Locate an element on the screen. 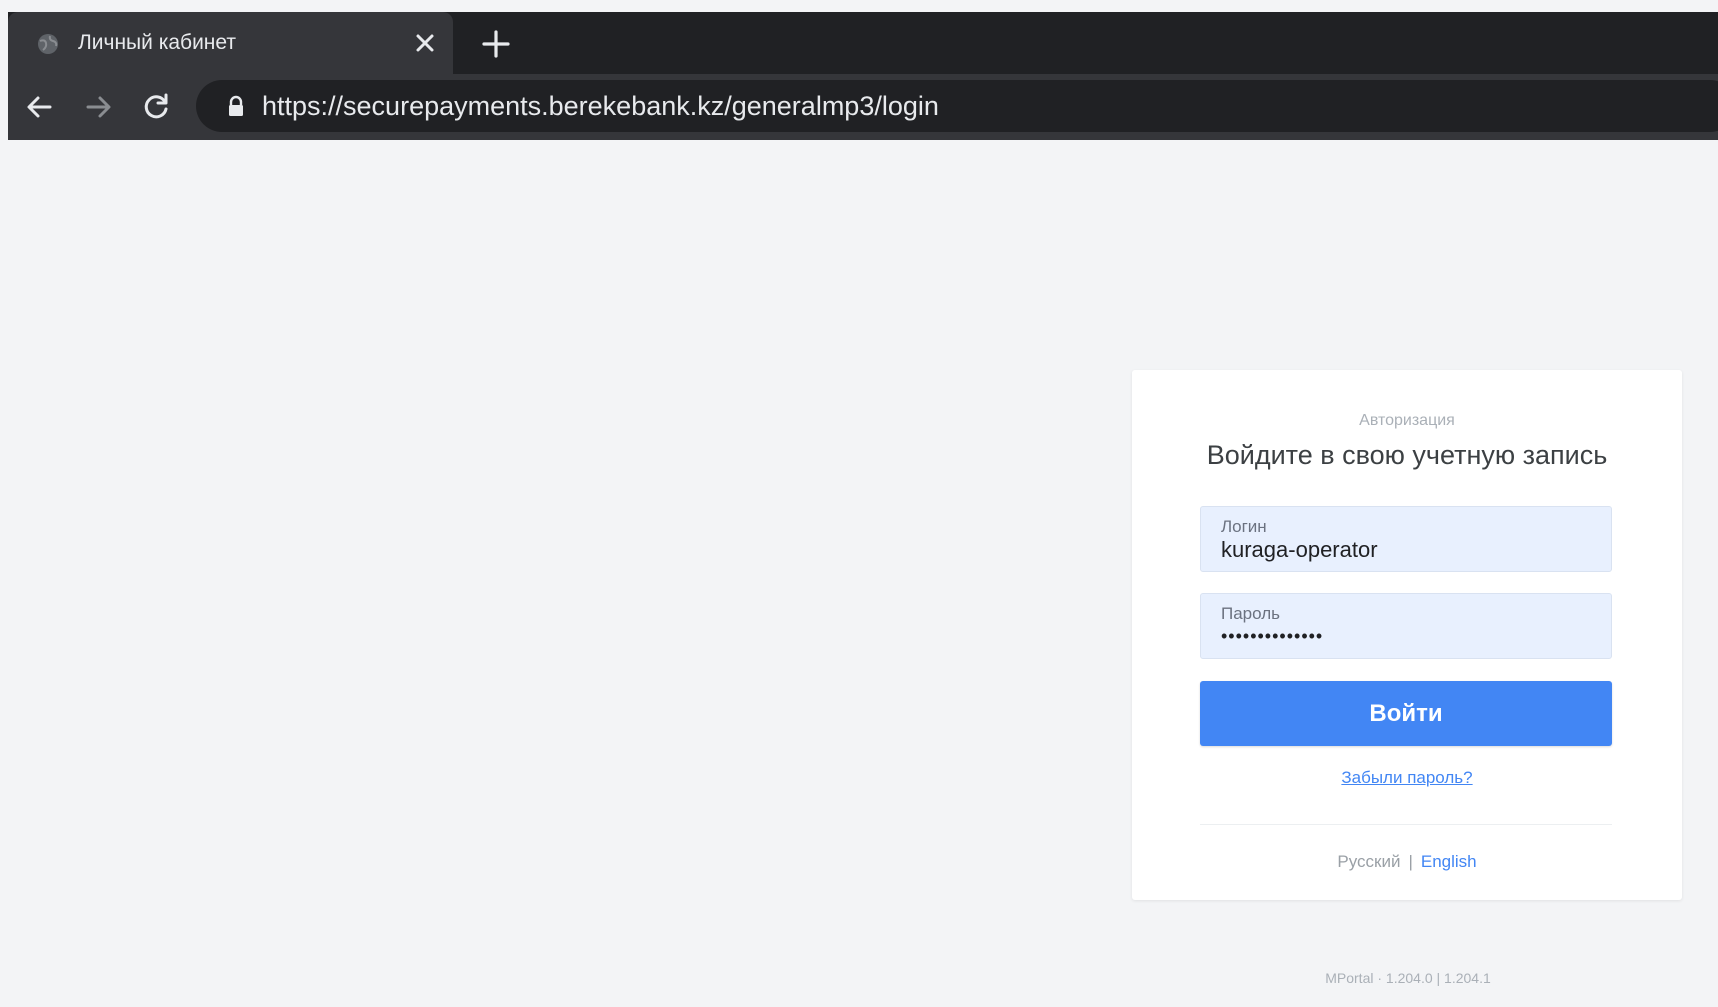 Image resolution: width=1718 pixels, height=1007 pixels. lock-icon is located at coordinates (236, 106).